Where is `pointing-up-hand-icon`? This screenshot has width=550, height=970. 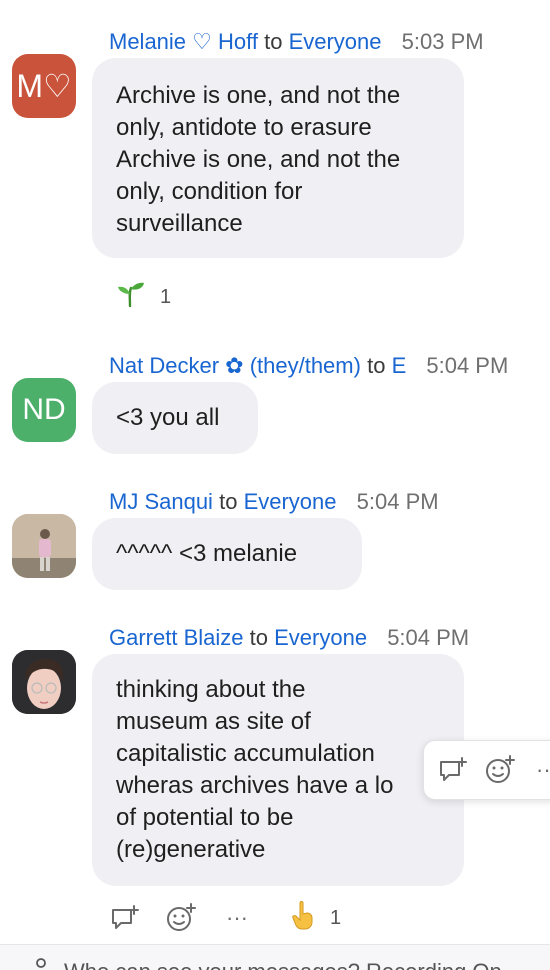 pointing-up-hand-icon is located at coordinates (303, 918).